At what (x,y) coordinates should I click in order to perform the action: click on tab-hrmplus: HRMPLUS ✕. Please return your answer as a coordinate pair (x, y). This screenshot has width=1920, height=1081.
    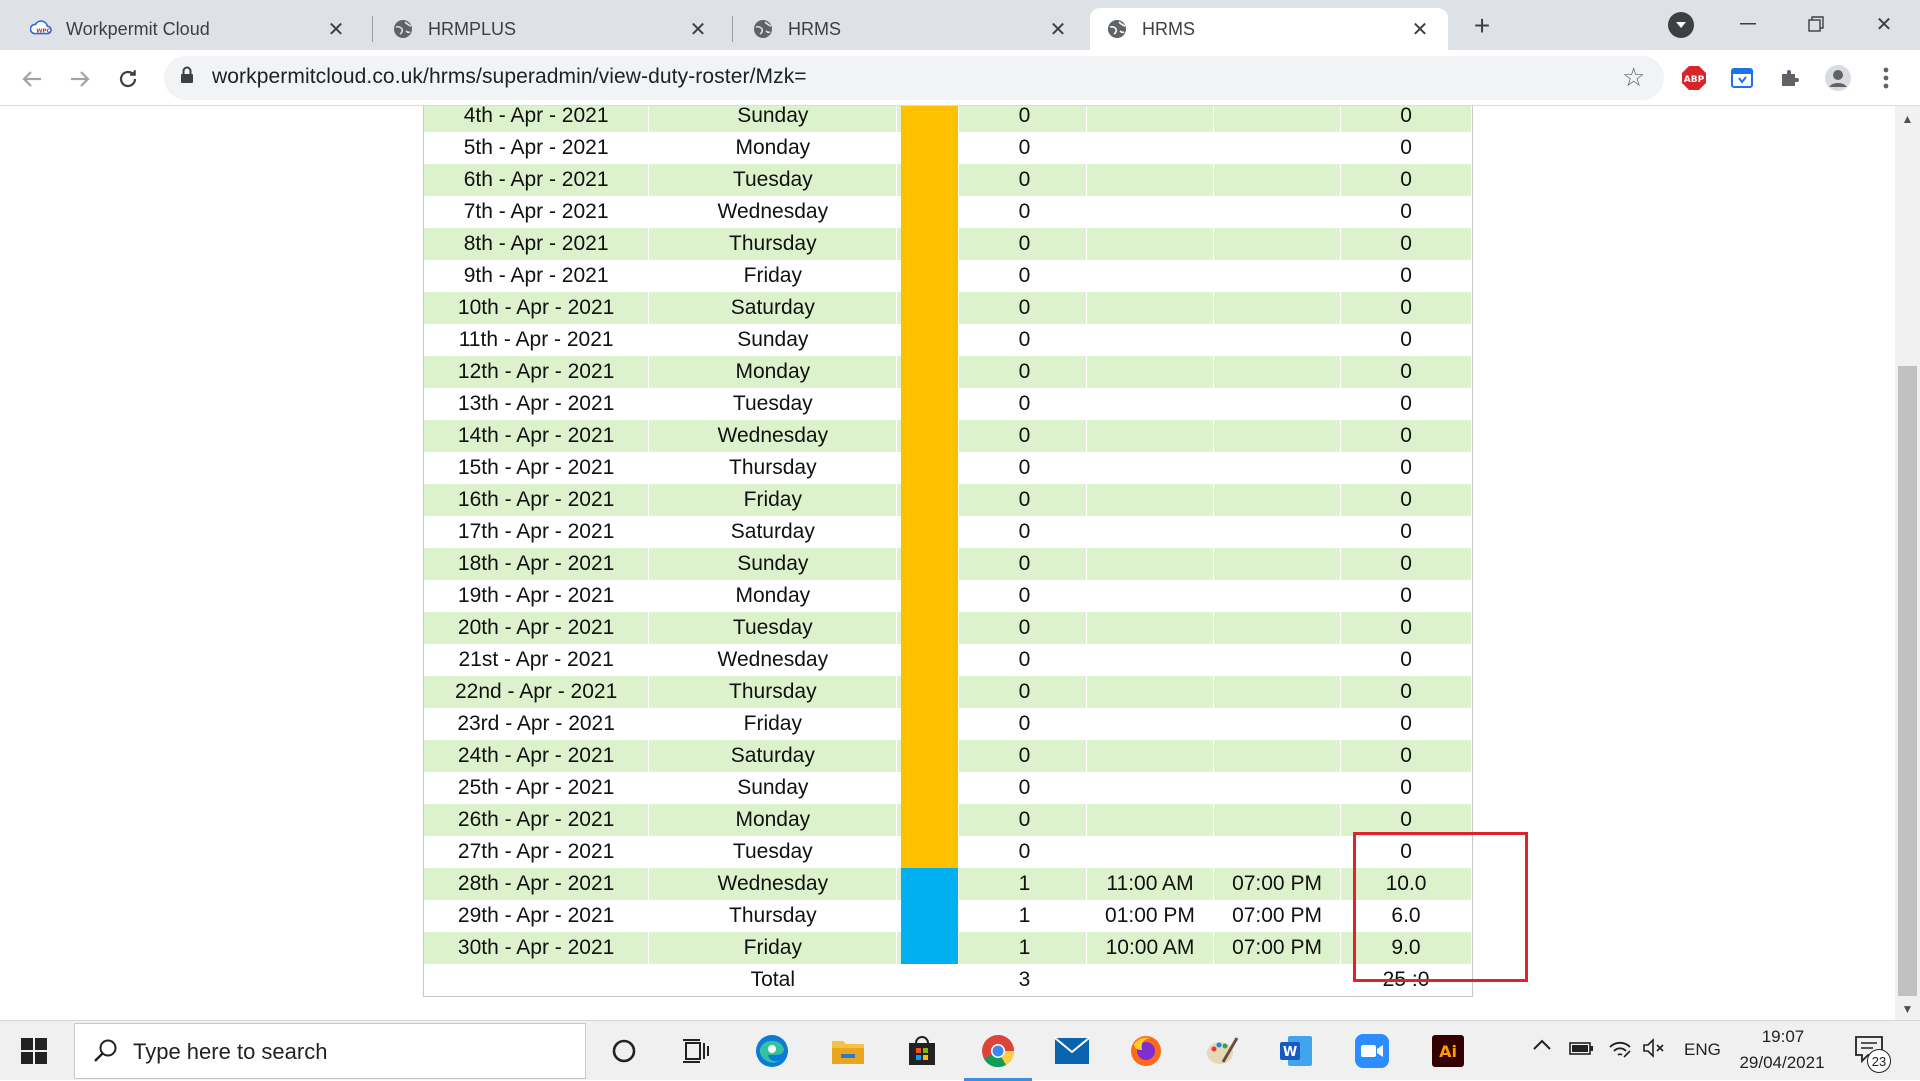
    Looking at the image, I should click on (551, 29).